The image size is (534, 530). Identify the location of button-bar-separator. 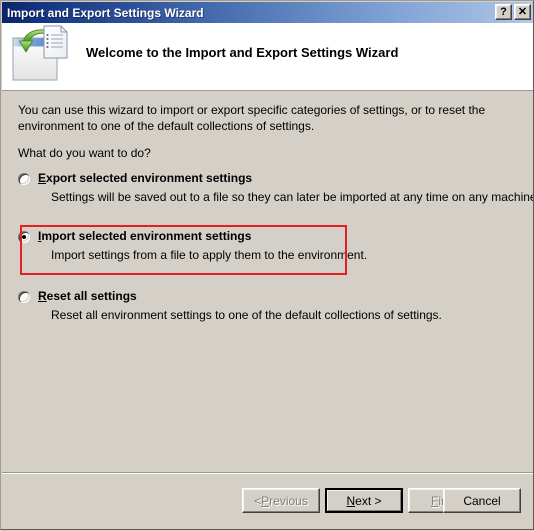
(267, 473).